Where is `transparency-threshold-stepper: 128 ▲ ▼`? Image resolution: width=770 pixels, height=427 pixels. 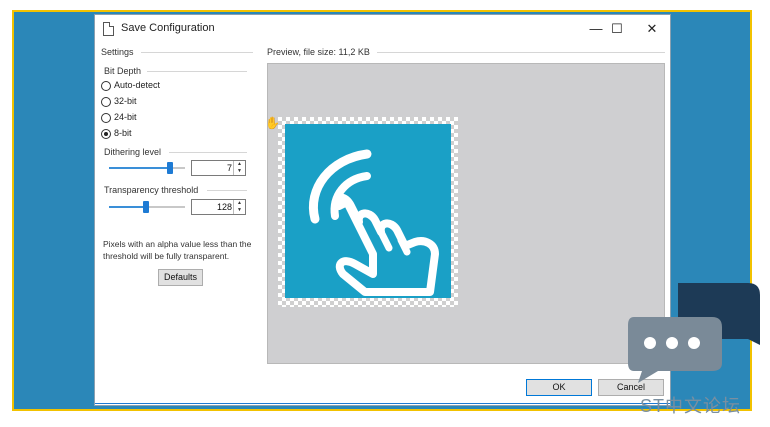
transparency-threshold-stepper: 128 ▲ ▼ is located at coordinates (218, 207).